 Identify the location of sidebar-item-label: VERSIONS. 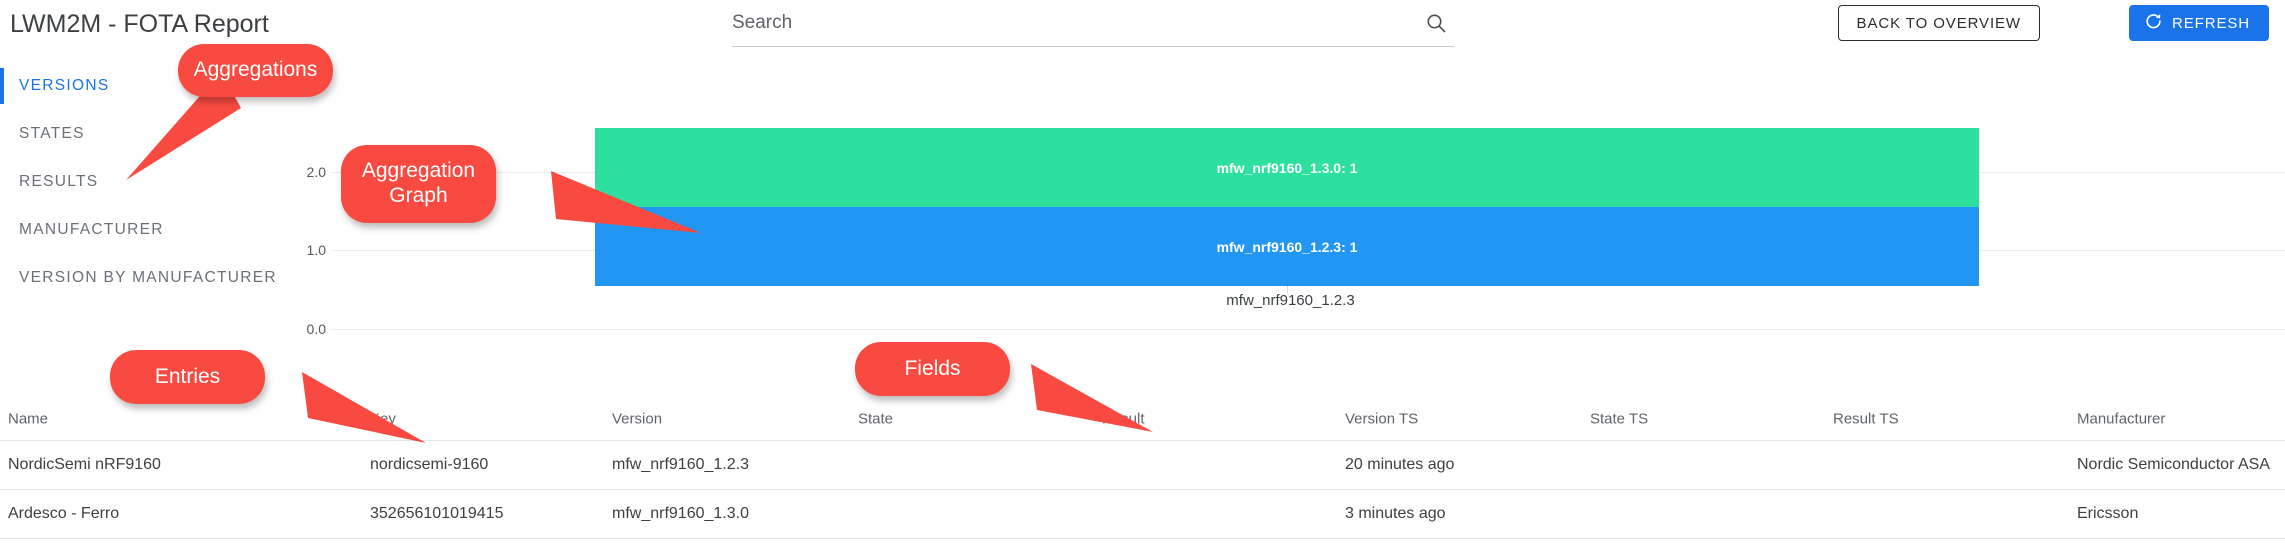
(64, 85).